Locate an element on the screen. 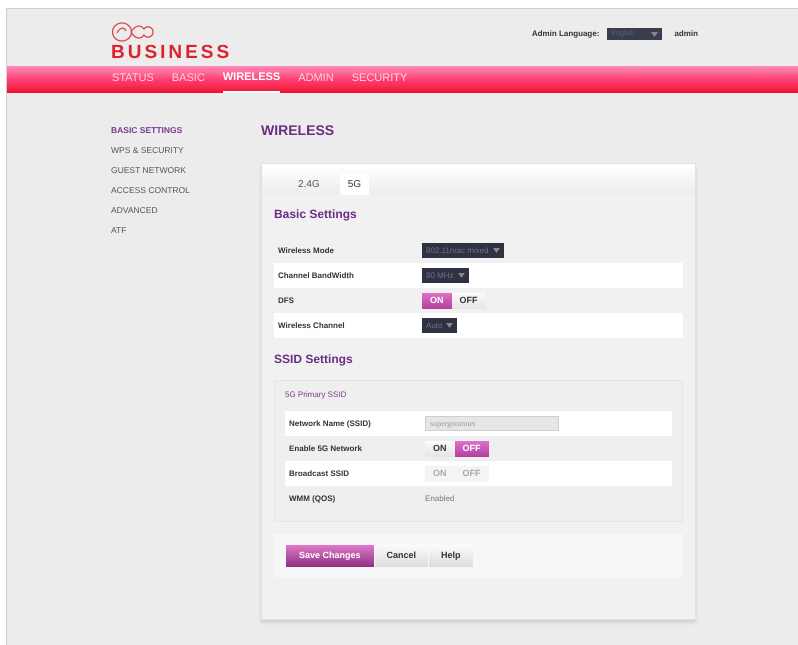 The width and height of the screenshot is (798, 645). group-title: 5G Primary SSID is located at coordinates (316, 395).